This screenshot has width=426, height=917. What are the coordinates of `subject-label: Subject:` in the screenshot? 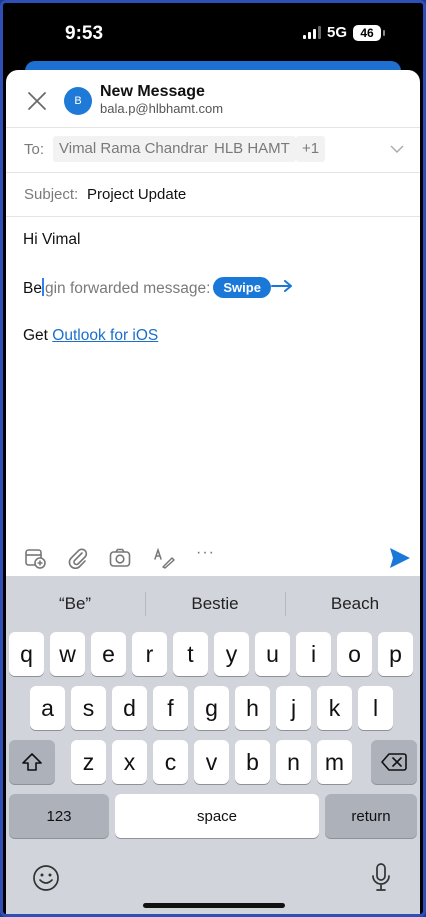 It's located at (51, 194).